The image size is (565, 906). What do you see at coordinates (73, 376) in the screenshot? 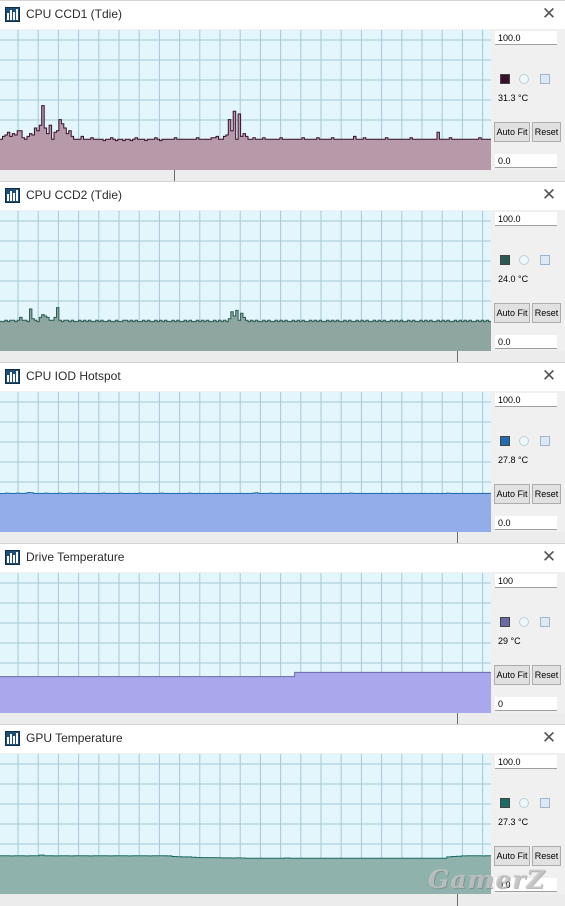
I see `window-title: CPU IOD Hotspot` at bounding box center [73, 376].